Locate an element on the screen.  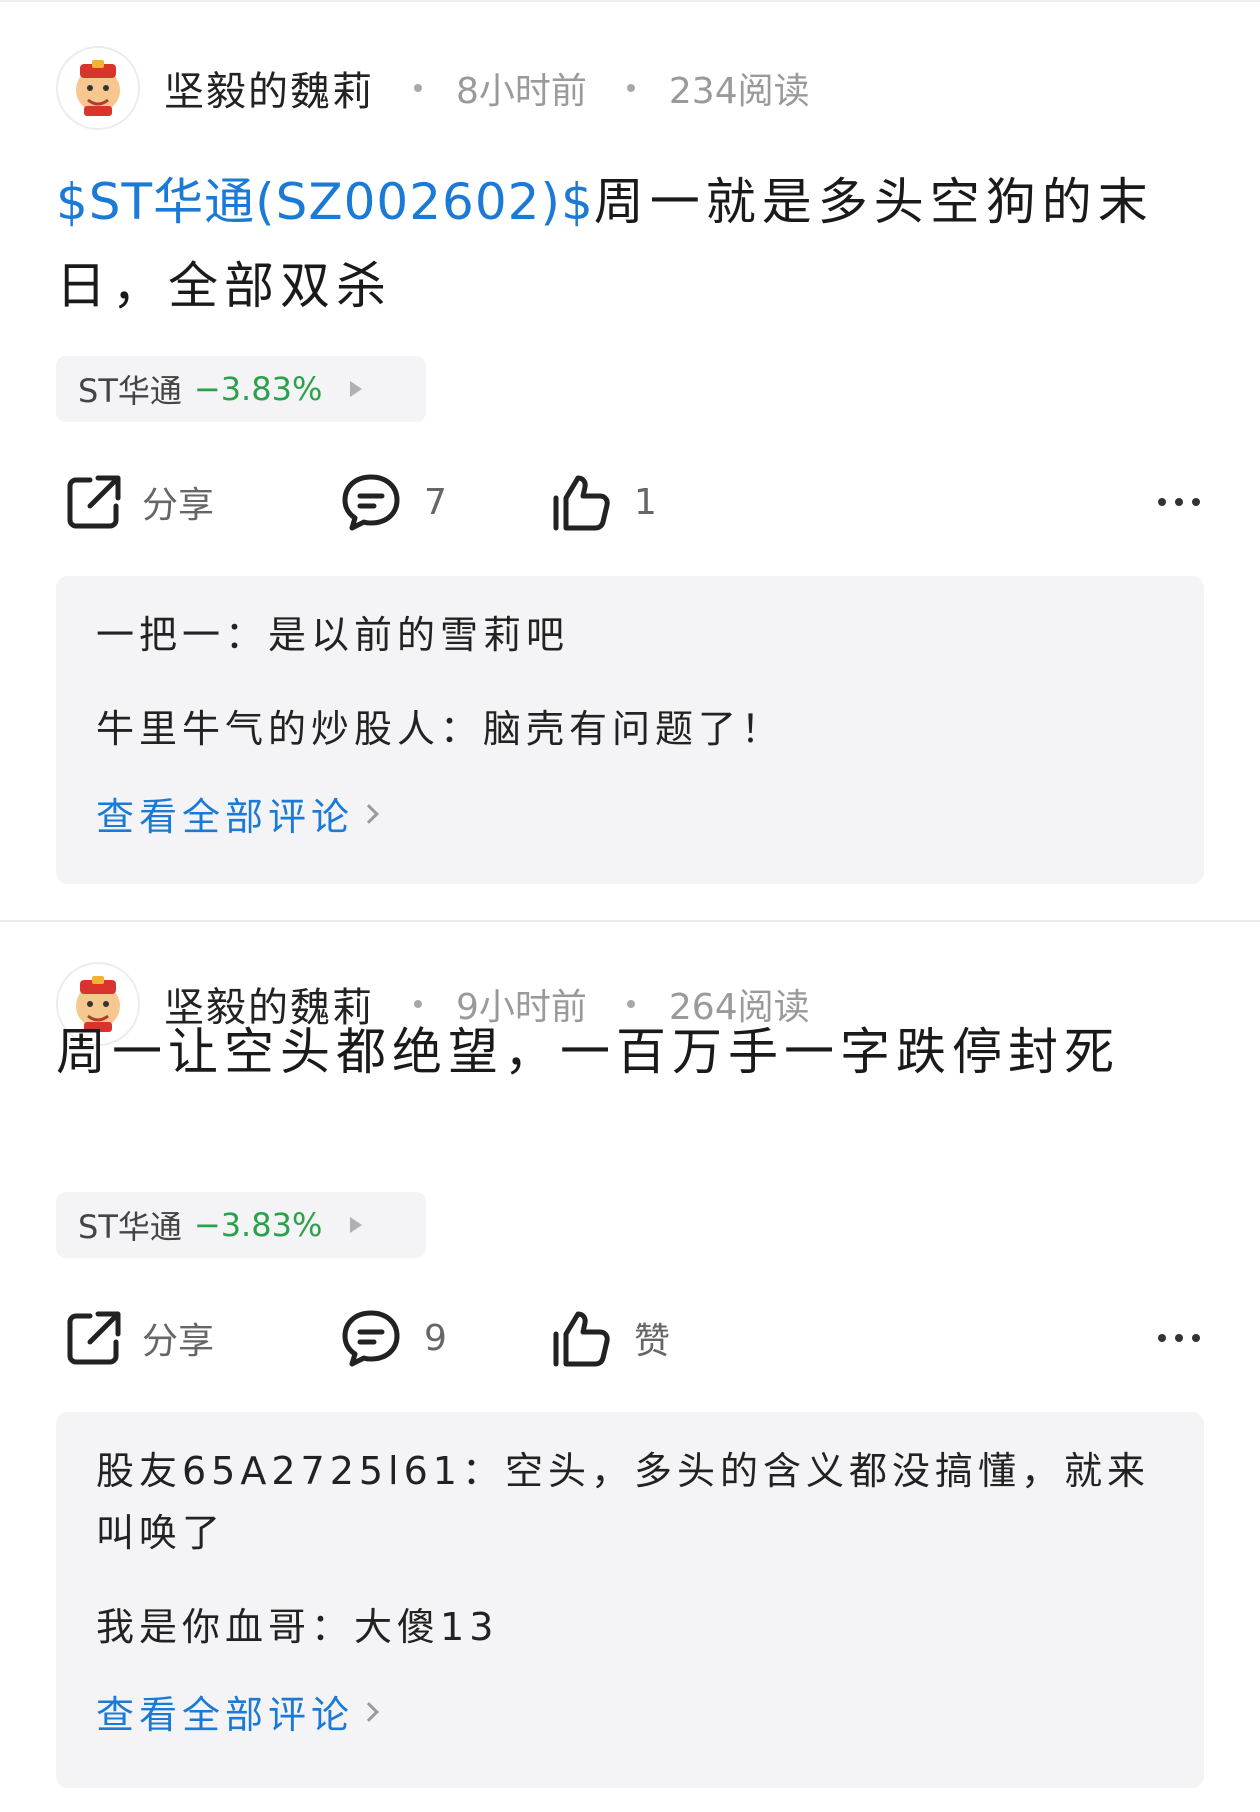
post-content: $ST华通(SZ002602)$周一就是多头空狗的末日，全部双杀 is located at coordinates (631, 244).